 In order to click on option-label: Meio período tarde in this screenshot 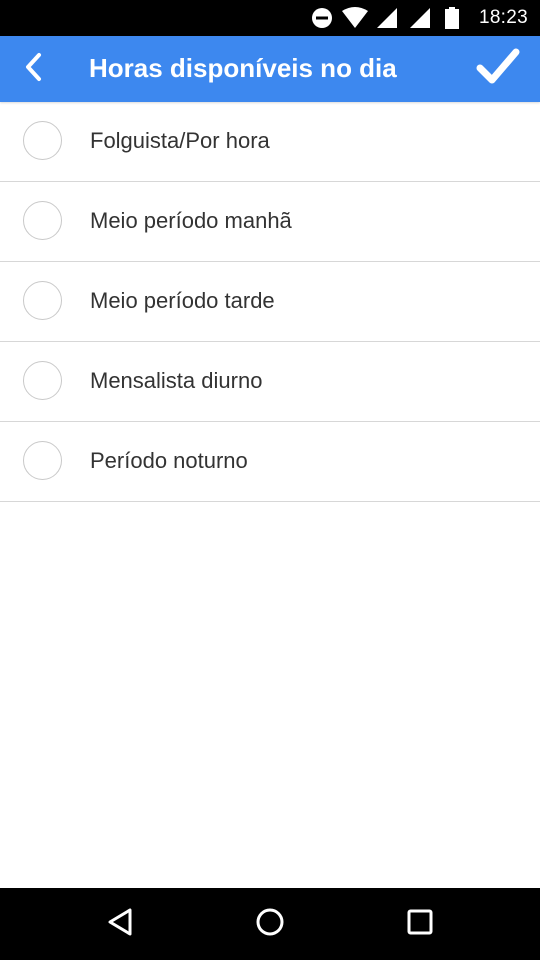, I will do `click(182, 300)`.